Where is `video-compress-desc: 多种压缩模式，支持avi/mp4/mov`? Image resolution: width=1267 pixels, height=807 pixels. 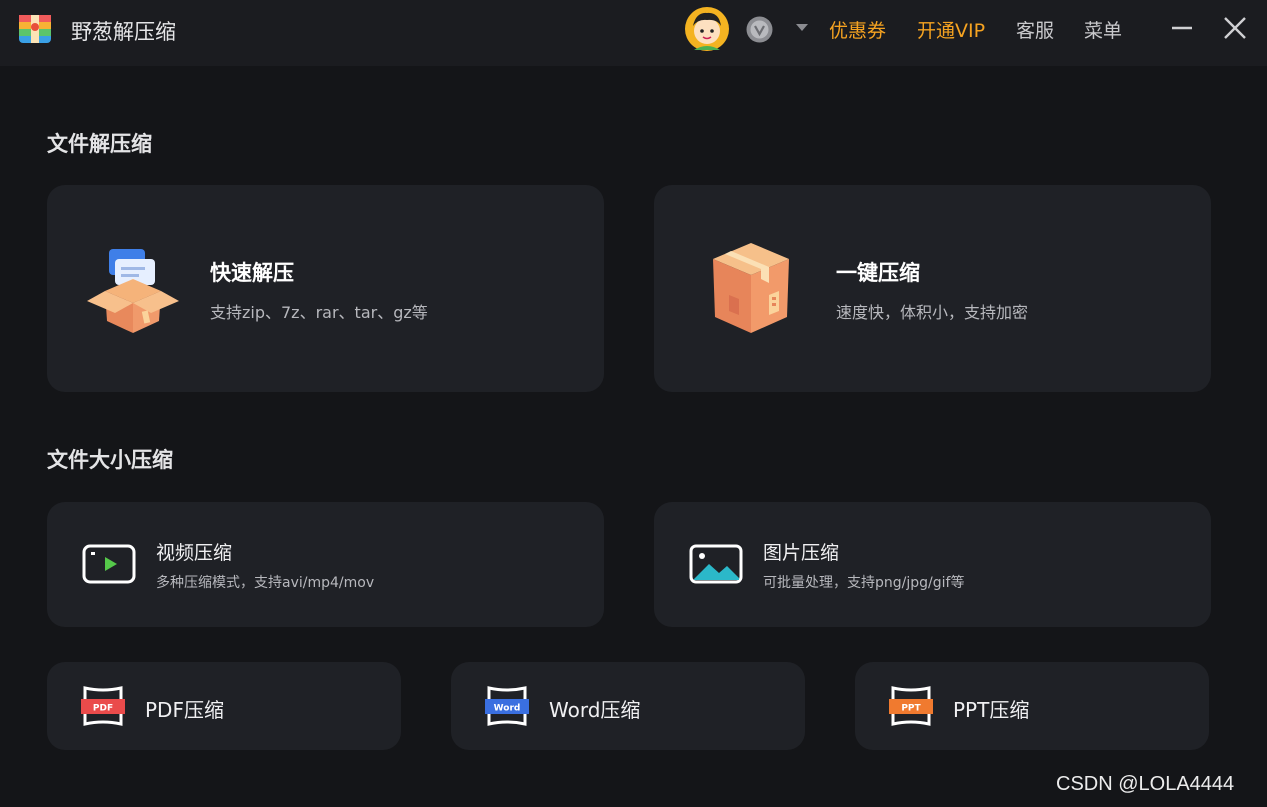 video-compress-desc: 多种压缩模式，支持avi/mp4/mov is located at coordinates (265, 583).